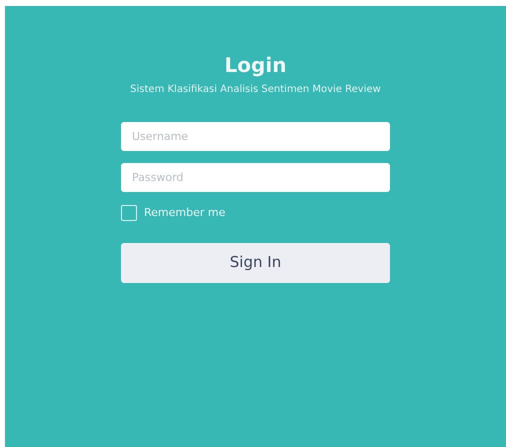  Describe the element at coordinates (255, 65) in the screenshot. I see `login-title: Login` at that location.